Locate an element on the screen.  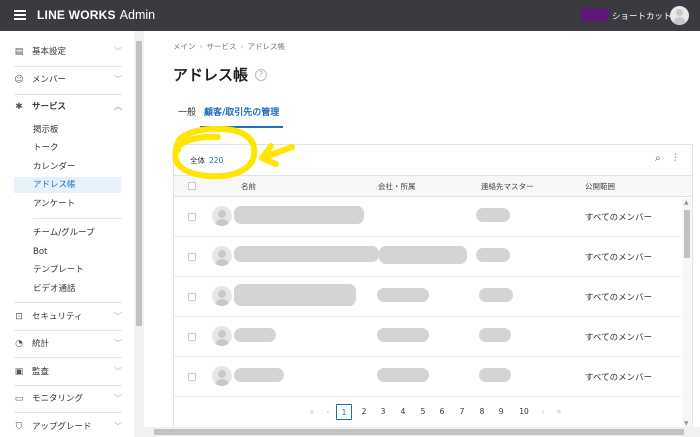
shortcut-link: ショートカット is located at coordinates (642, 16).